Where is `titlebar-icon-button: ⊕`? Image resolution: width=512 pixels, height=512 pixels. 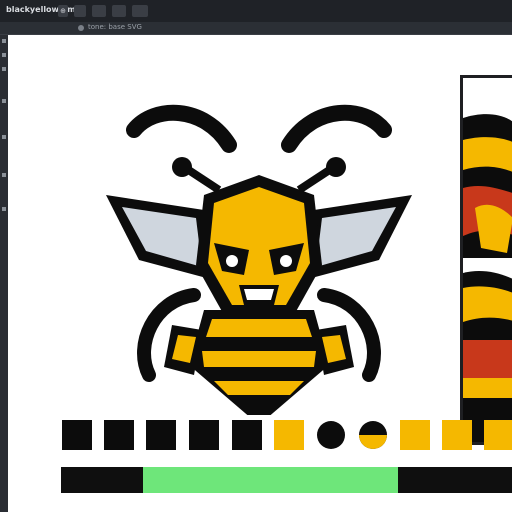 titlebar-icon-button: ⊕ is located at coordinates (63, 11).